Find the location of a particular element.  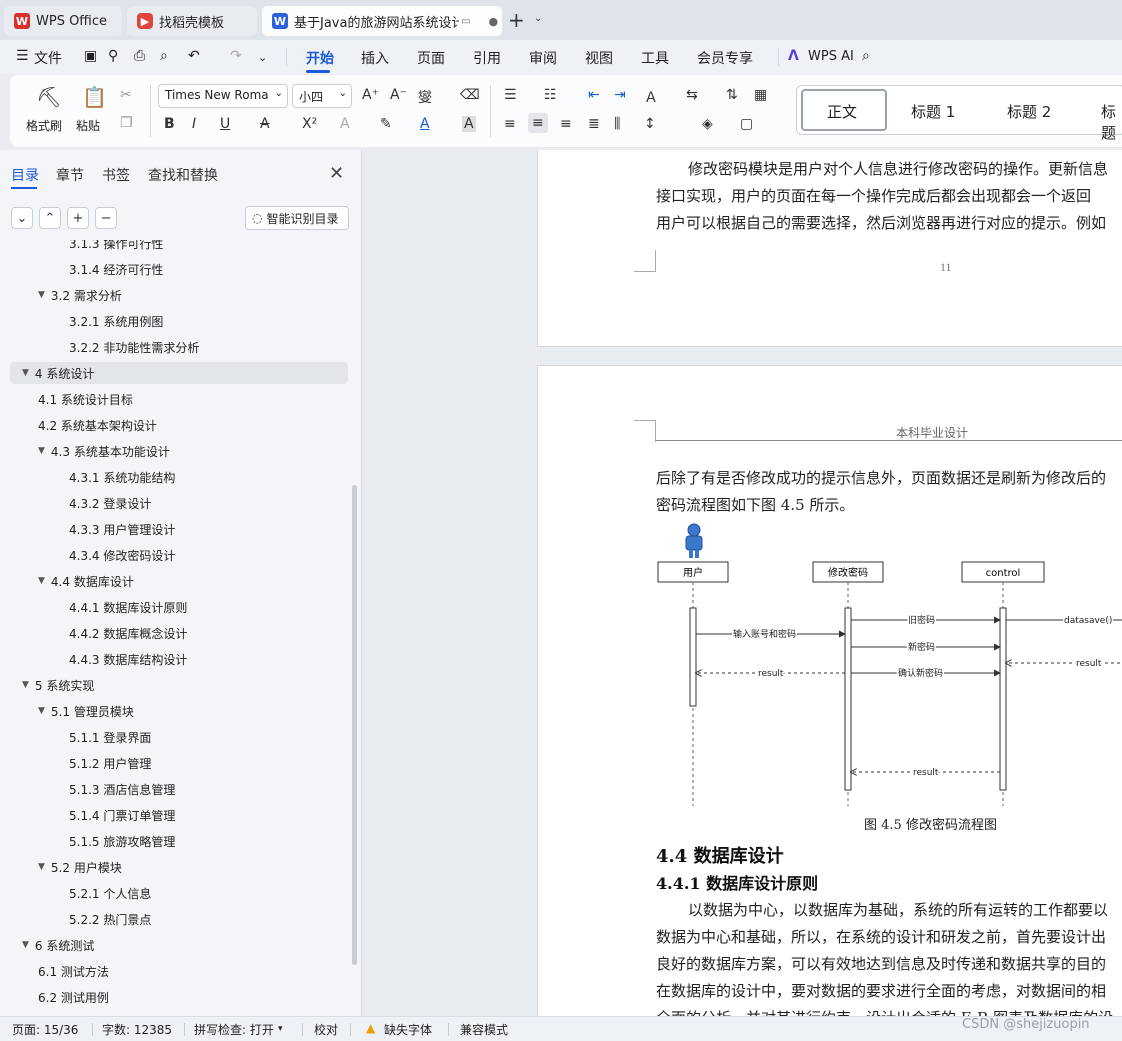

toc-item: ▼ 4.4 数据库设计 is located at coordinates (86, 581).